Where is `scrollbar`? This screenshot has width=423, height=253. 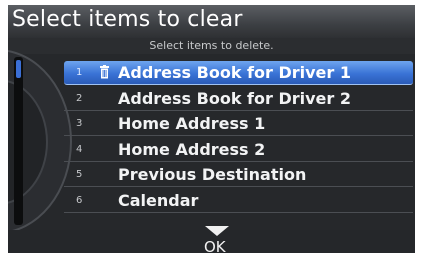 scrollbar is located at coordinates (18, 141).